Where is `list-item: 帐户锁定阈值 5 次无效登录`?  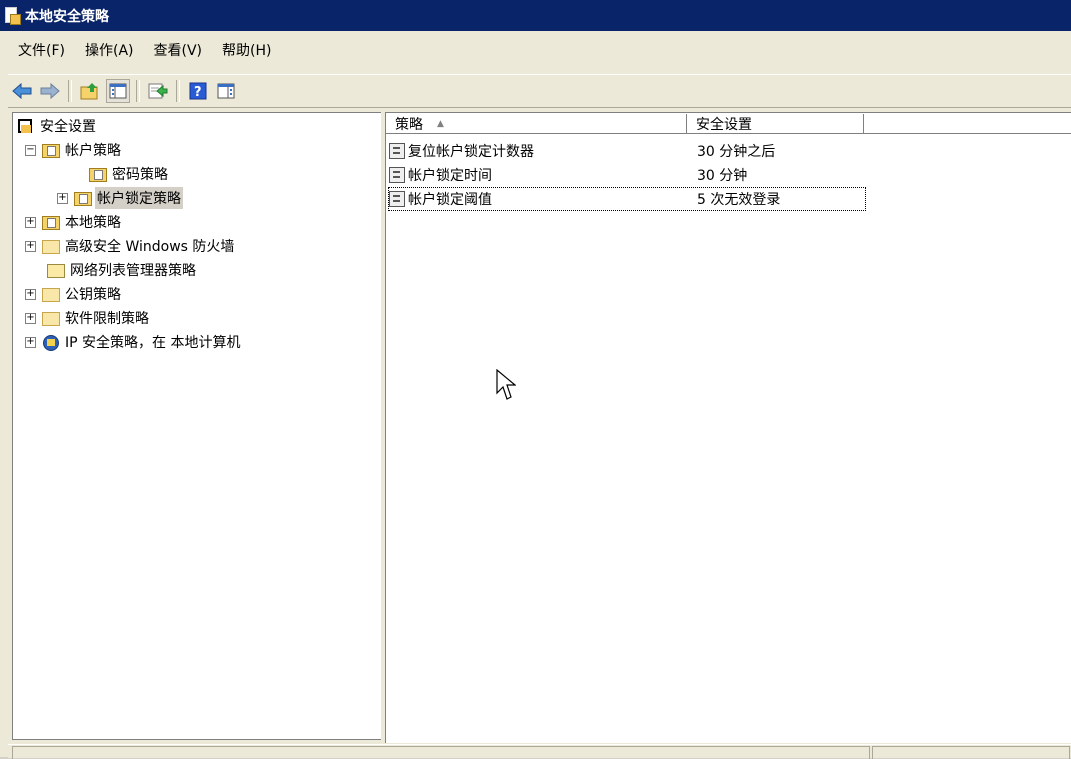
list-item: 帐户锁定阈值 5 次无效登录 is located at coordinates (627, 199).